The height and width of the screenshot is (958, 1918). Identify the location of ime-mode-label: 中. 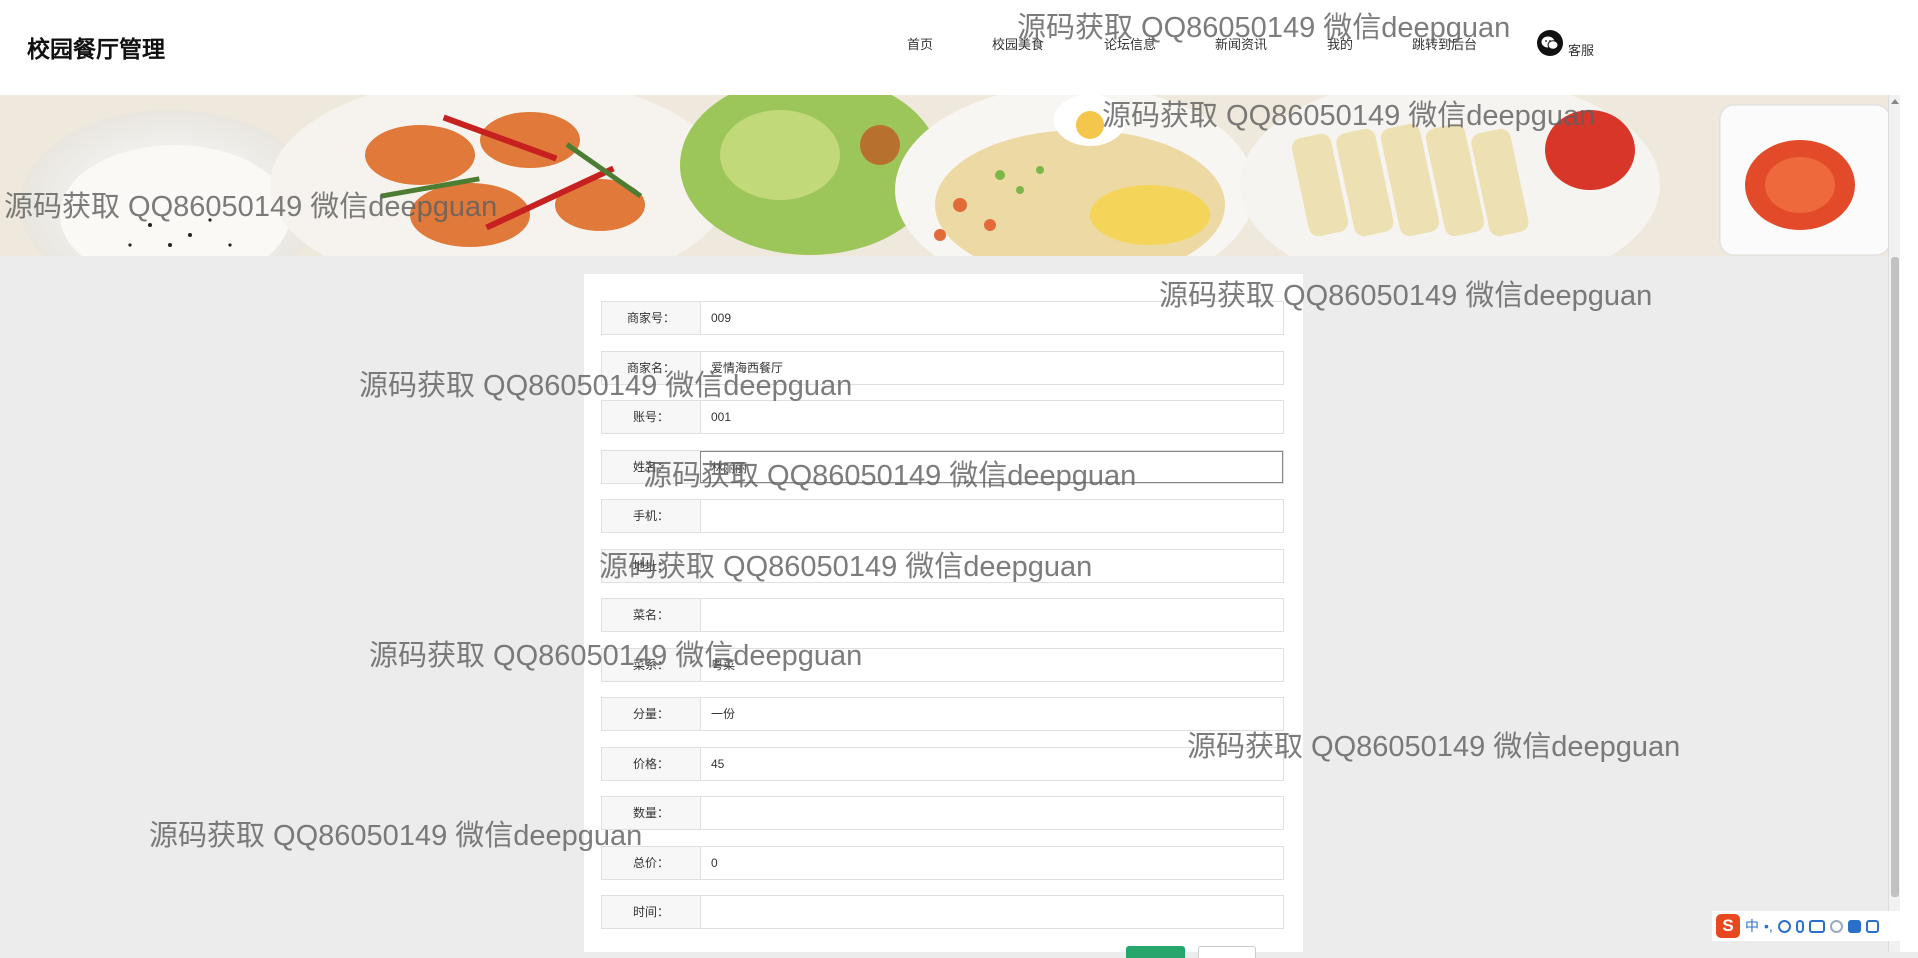
(1752, 926).